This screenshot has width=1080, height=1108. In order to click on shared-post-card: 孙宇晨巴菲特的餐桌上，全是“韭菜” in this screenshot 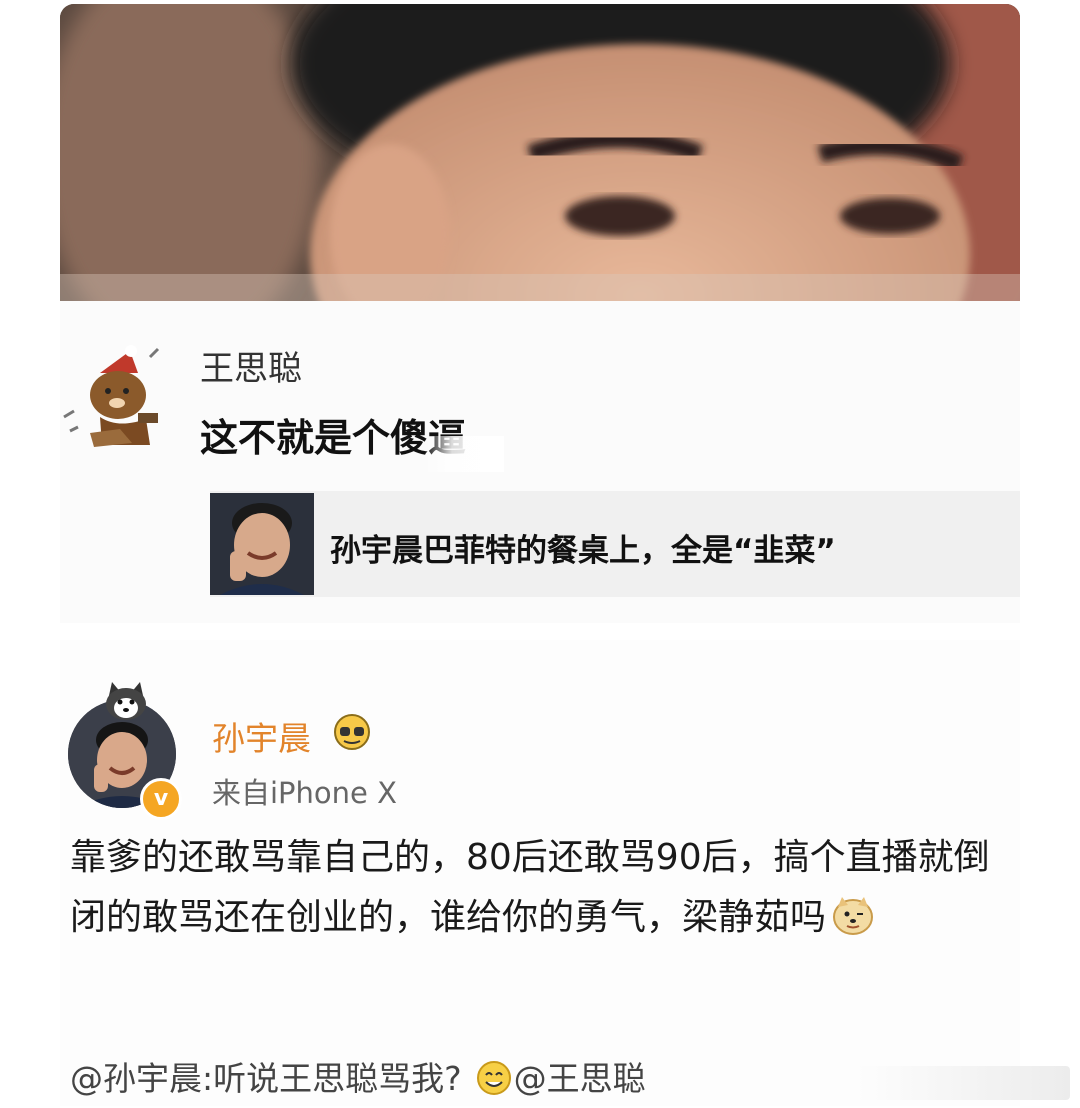, I will do `click(615, 544)`.